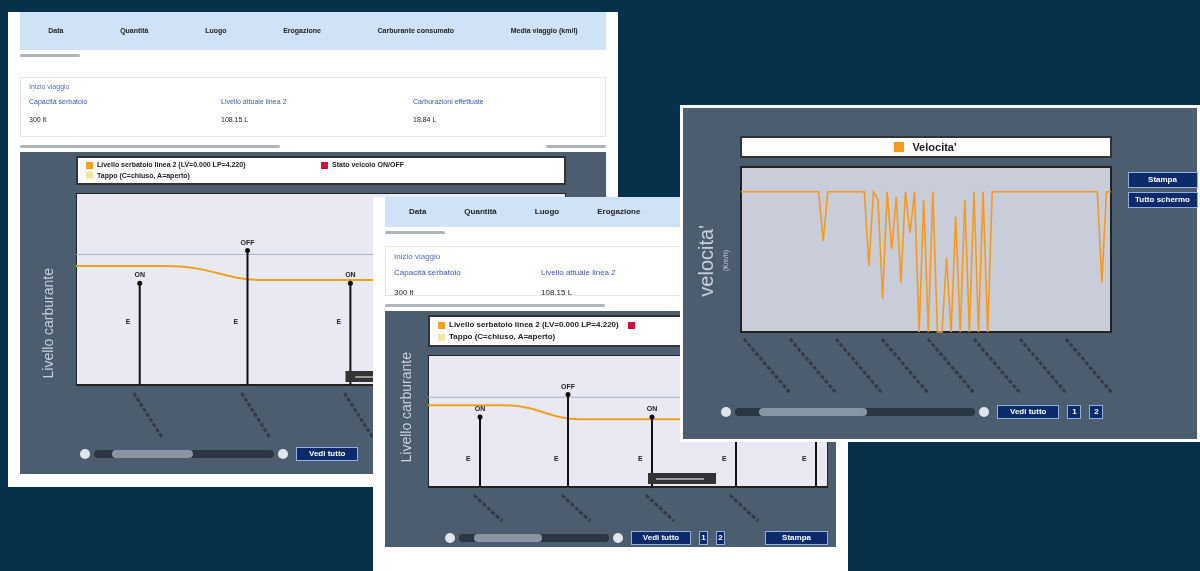  I want to click on y-axis-title: velocita', so click(706, 260).